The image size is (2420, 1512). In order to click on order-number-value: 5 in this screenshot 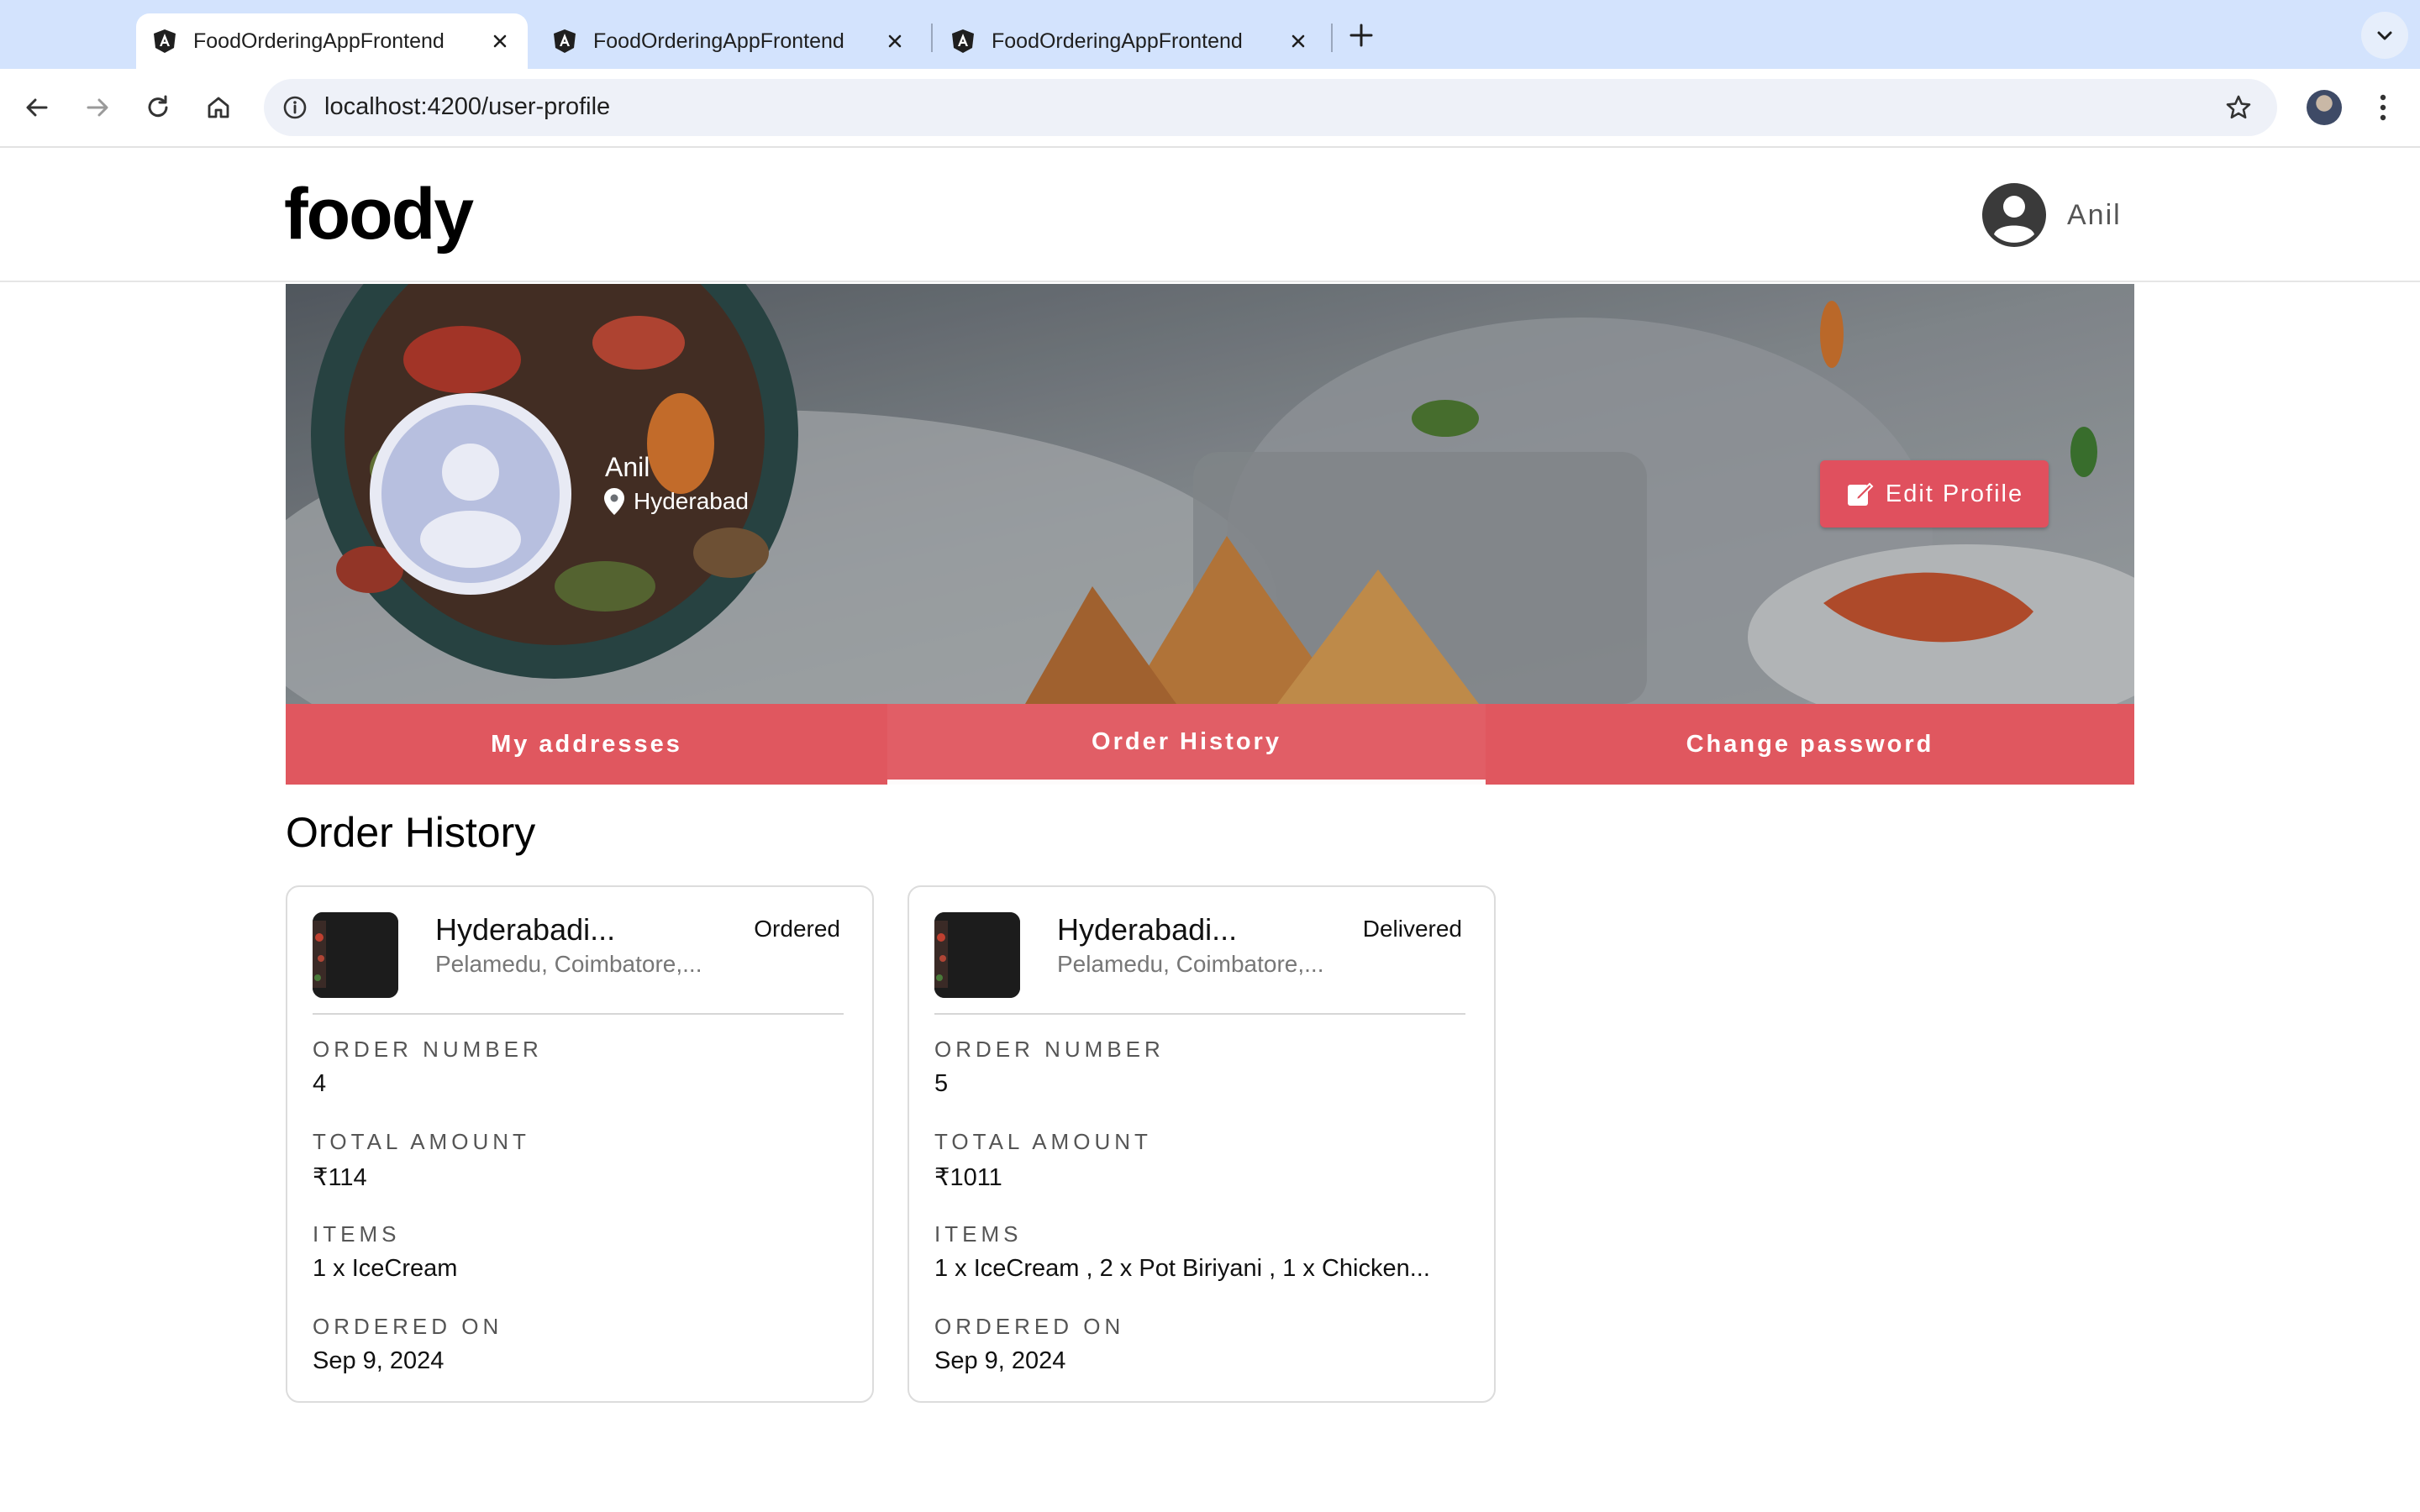, I will do `click(941, 1083)`.